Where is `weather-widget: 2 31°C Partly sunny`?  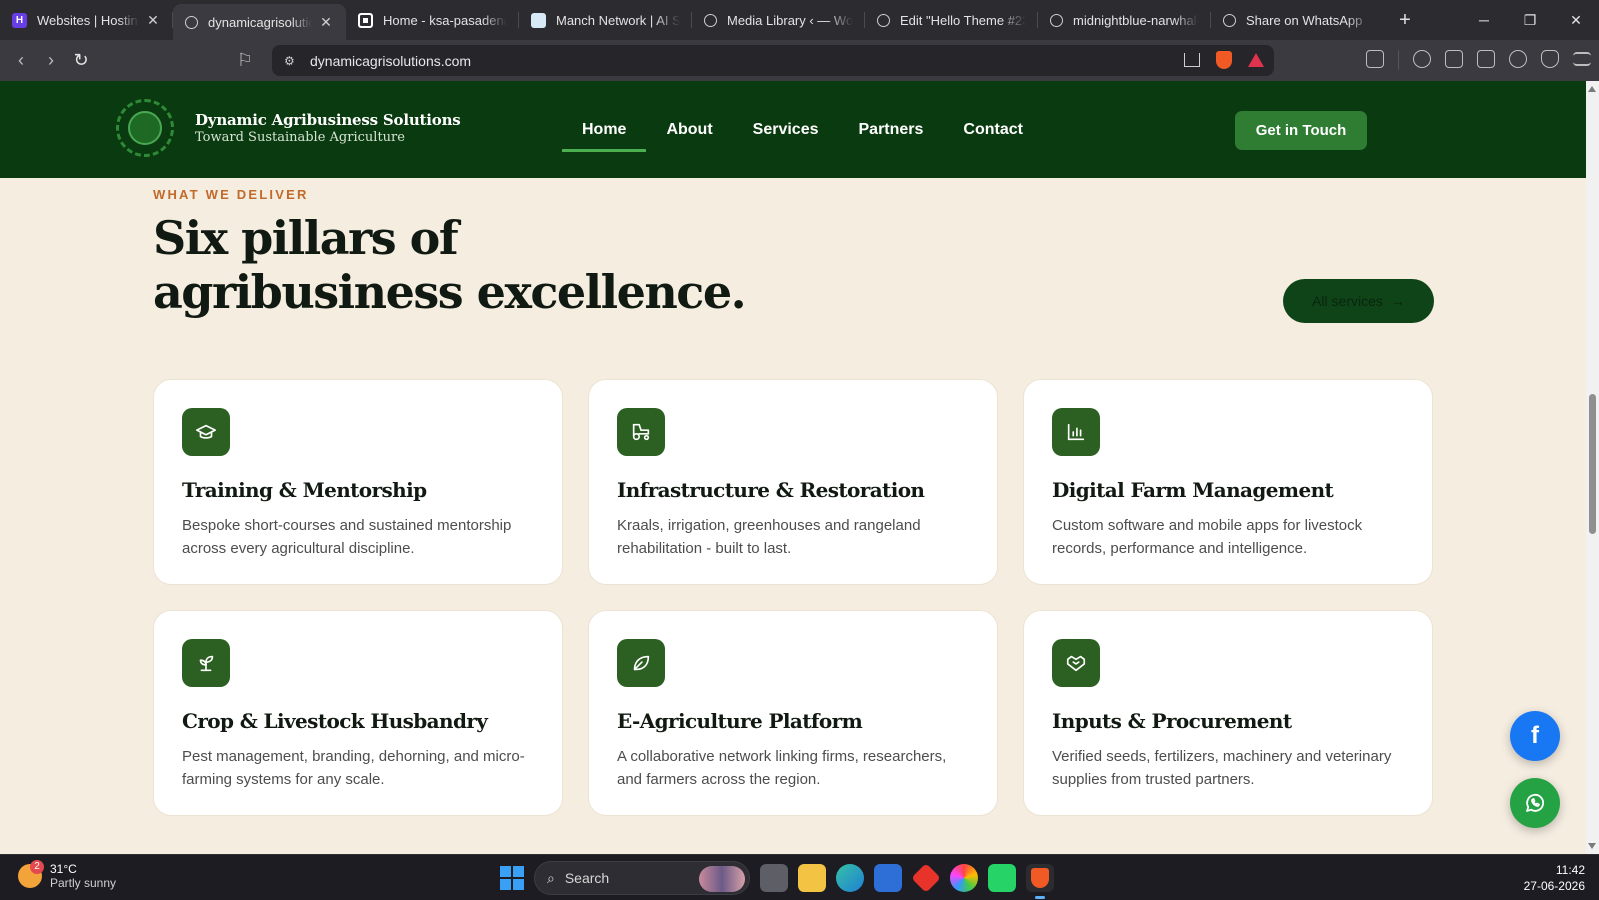 weather-widget: 2 31°C Partly sunny is located at coordinates (67, 875).